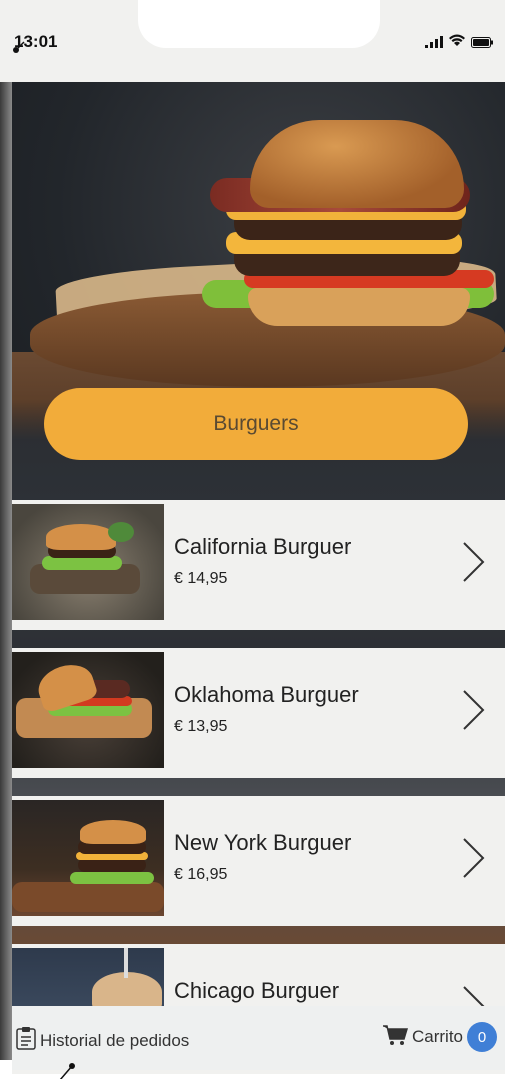 The width and height of the screenshot is (505, 1079). I want to click on product-name: New York Burguer, so click(263, 842).